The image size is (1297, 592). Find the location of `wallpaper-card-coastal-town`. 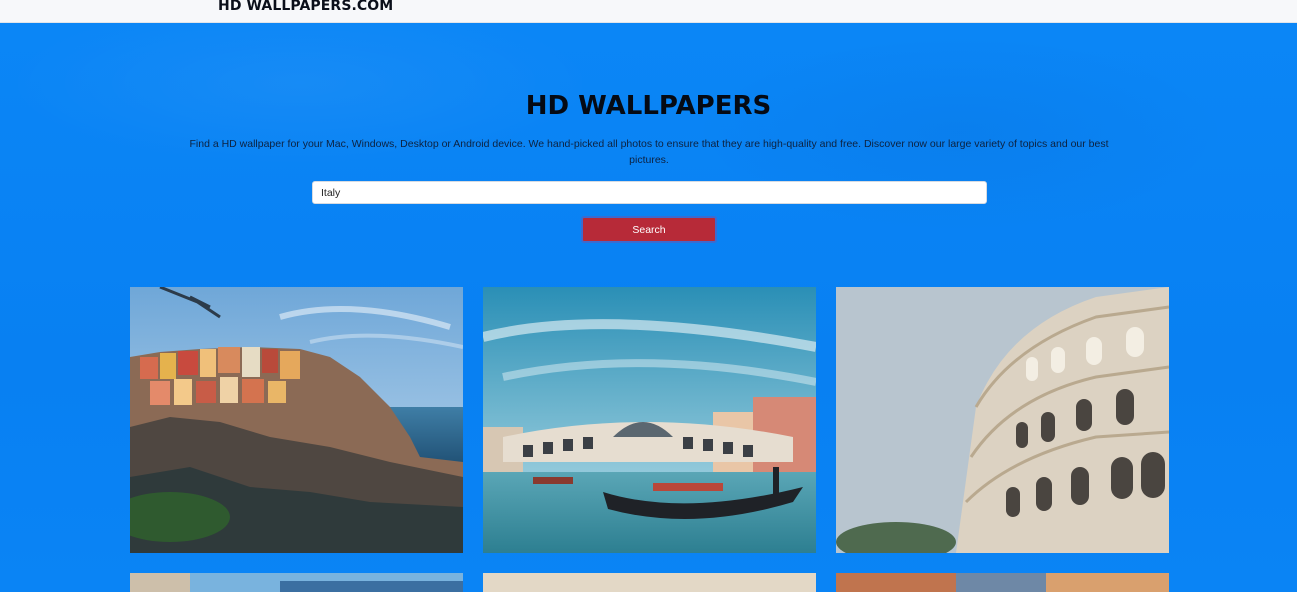

wallpaper-card-coastal-town is located at coordinates (296, 582).